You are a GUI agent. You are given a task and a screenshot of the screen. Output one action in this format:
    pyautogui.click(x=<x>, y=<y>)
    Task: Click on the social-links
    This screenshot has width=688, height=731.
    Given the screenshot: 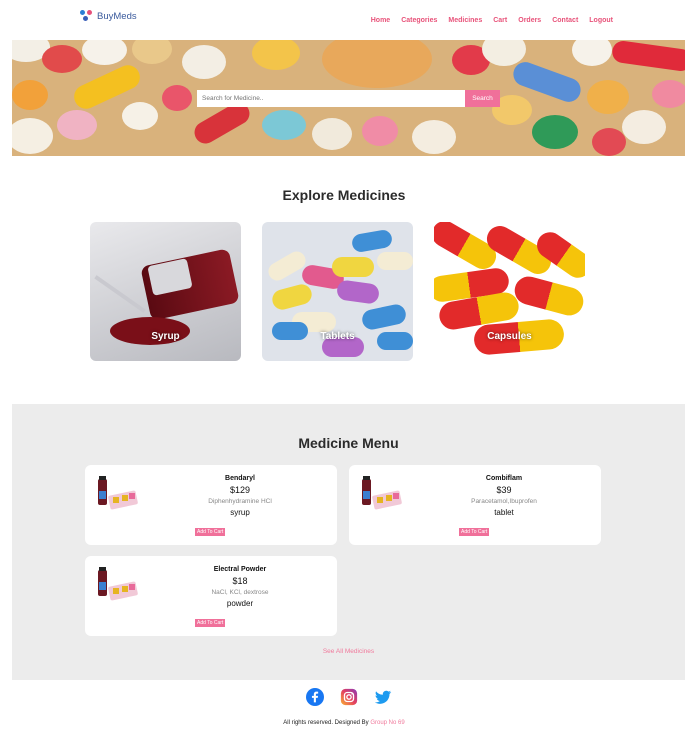 What is the action you would take?
    pyautogui.click(x=349, y=697)
    